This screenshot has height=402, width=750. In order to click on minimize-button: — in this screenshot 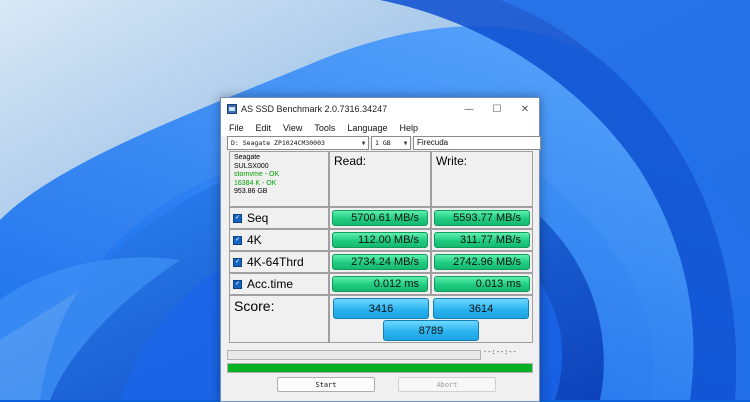, I will do `click(469, 109)`.